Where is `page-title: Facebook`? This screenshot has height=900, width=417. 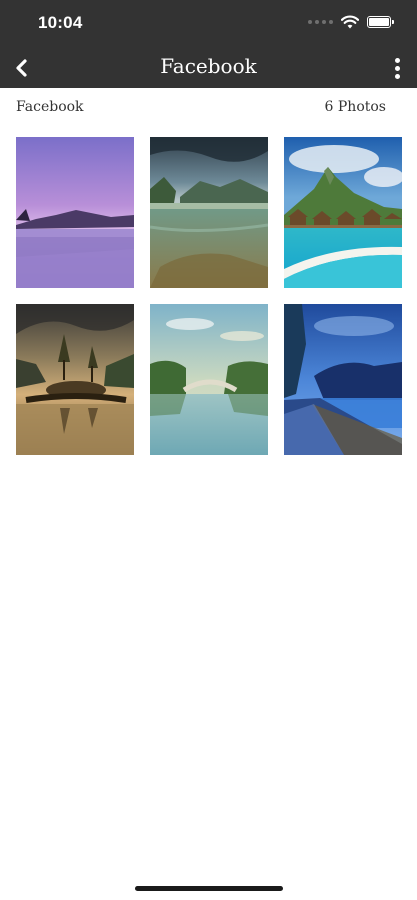 page-title: Facebook is located at coordinates (208, 66).